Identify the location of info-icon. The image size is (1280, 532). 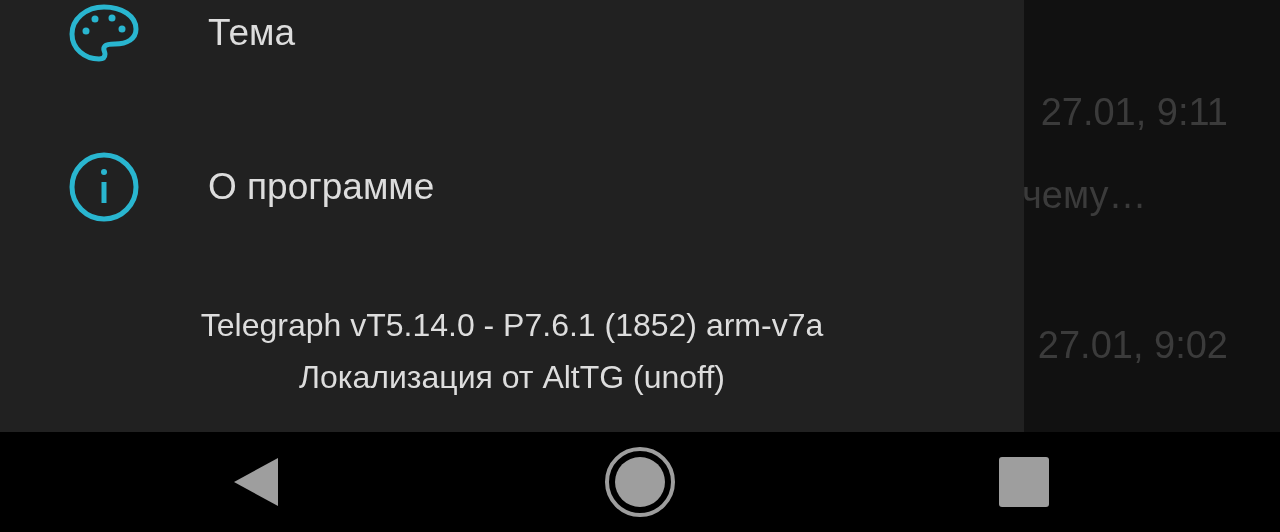
(104, 187).